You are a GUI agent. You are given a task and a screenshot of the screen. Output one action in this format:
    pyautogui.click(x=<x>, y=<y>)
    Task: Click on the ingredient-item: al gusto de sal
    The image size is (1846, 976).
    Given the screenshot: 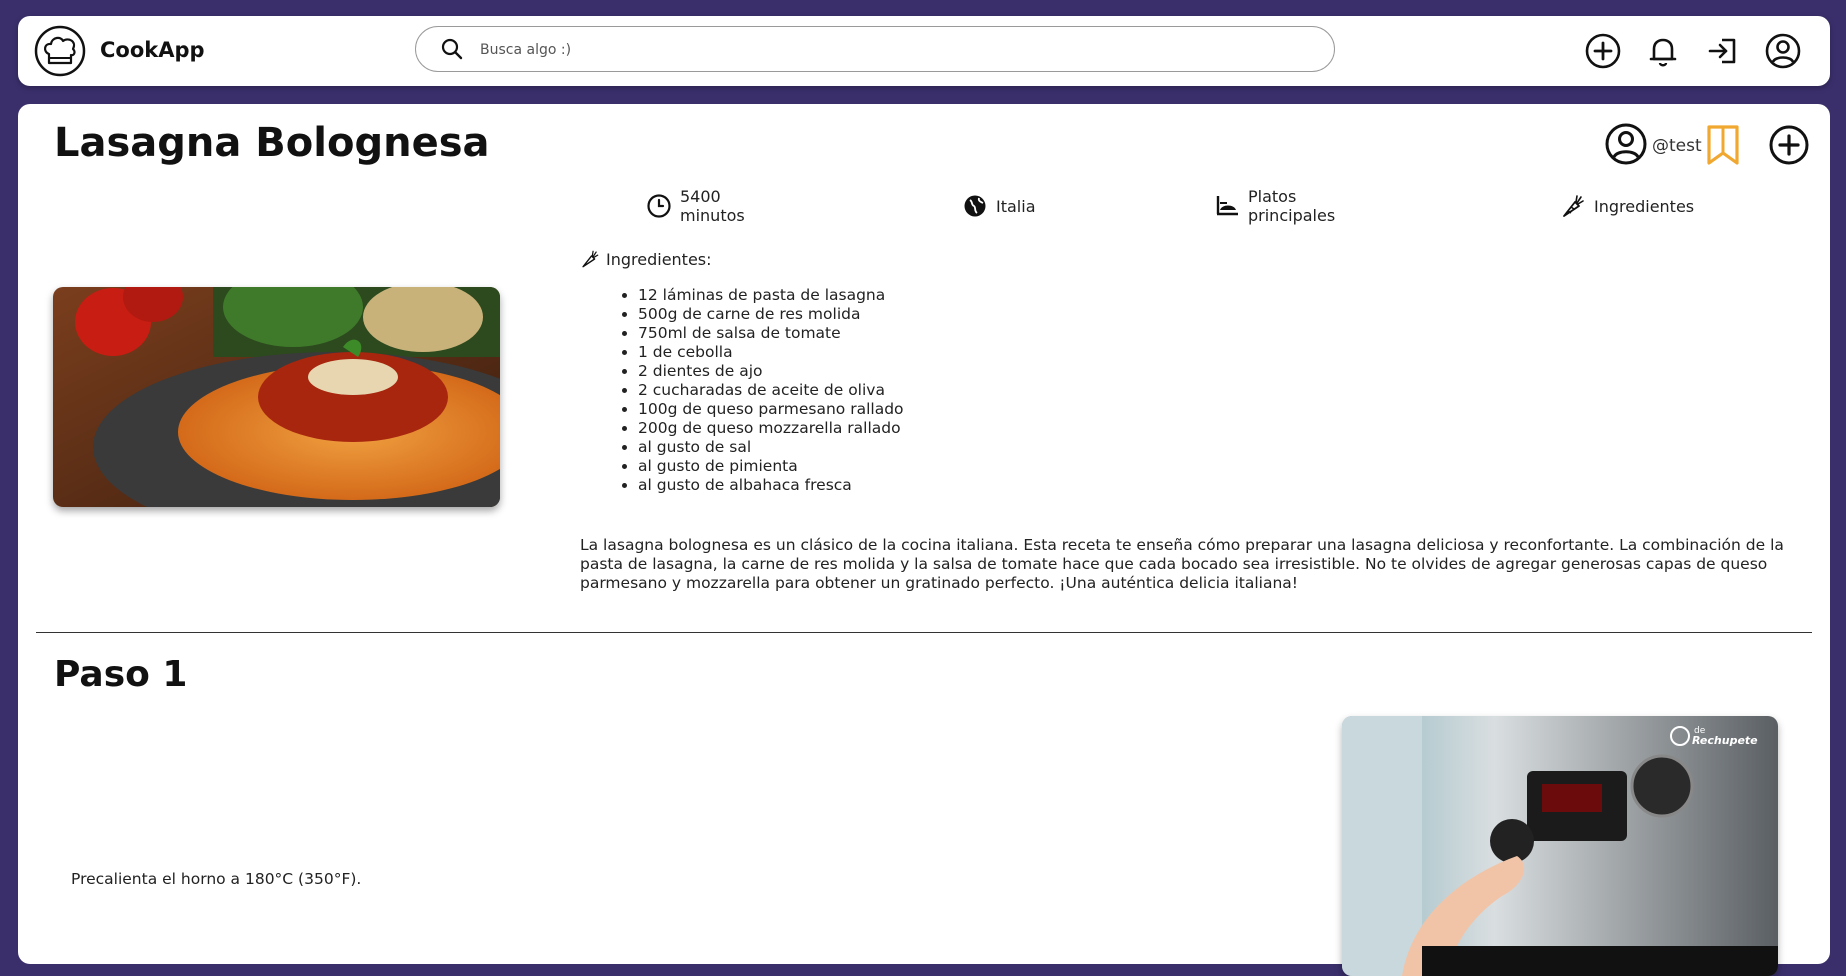 What is the action you would take?
    pyautogui.click(x=771, y=447)
    